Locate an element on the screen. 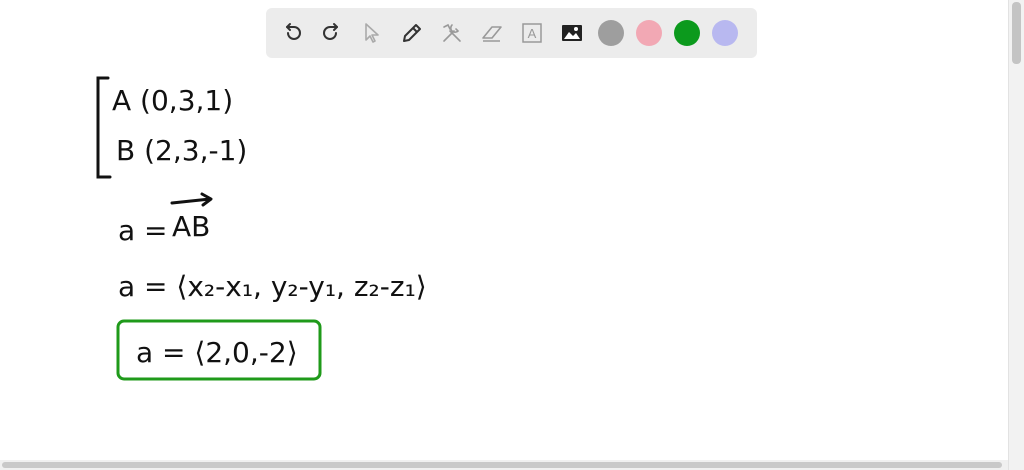  color-swatch-pink is located at coordinates (649, 33).